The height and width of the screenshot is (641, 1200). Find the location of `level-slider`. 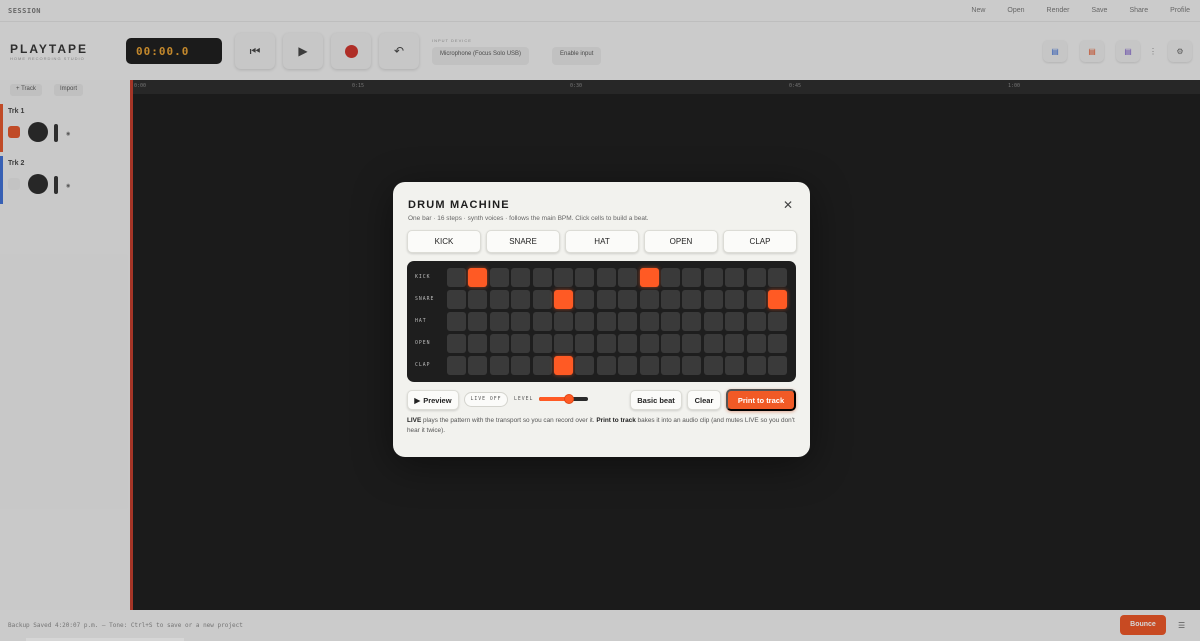

level-slider is located at coordinates (563, 399).